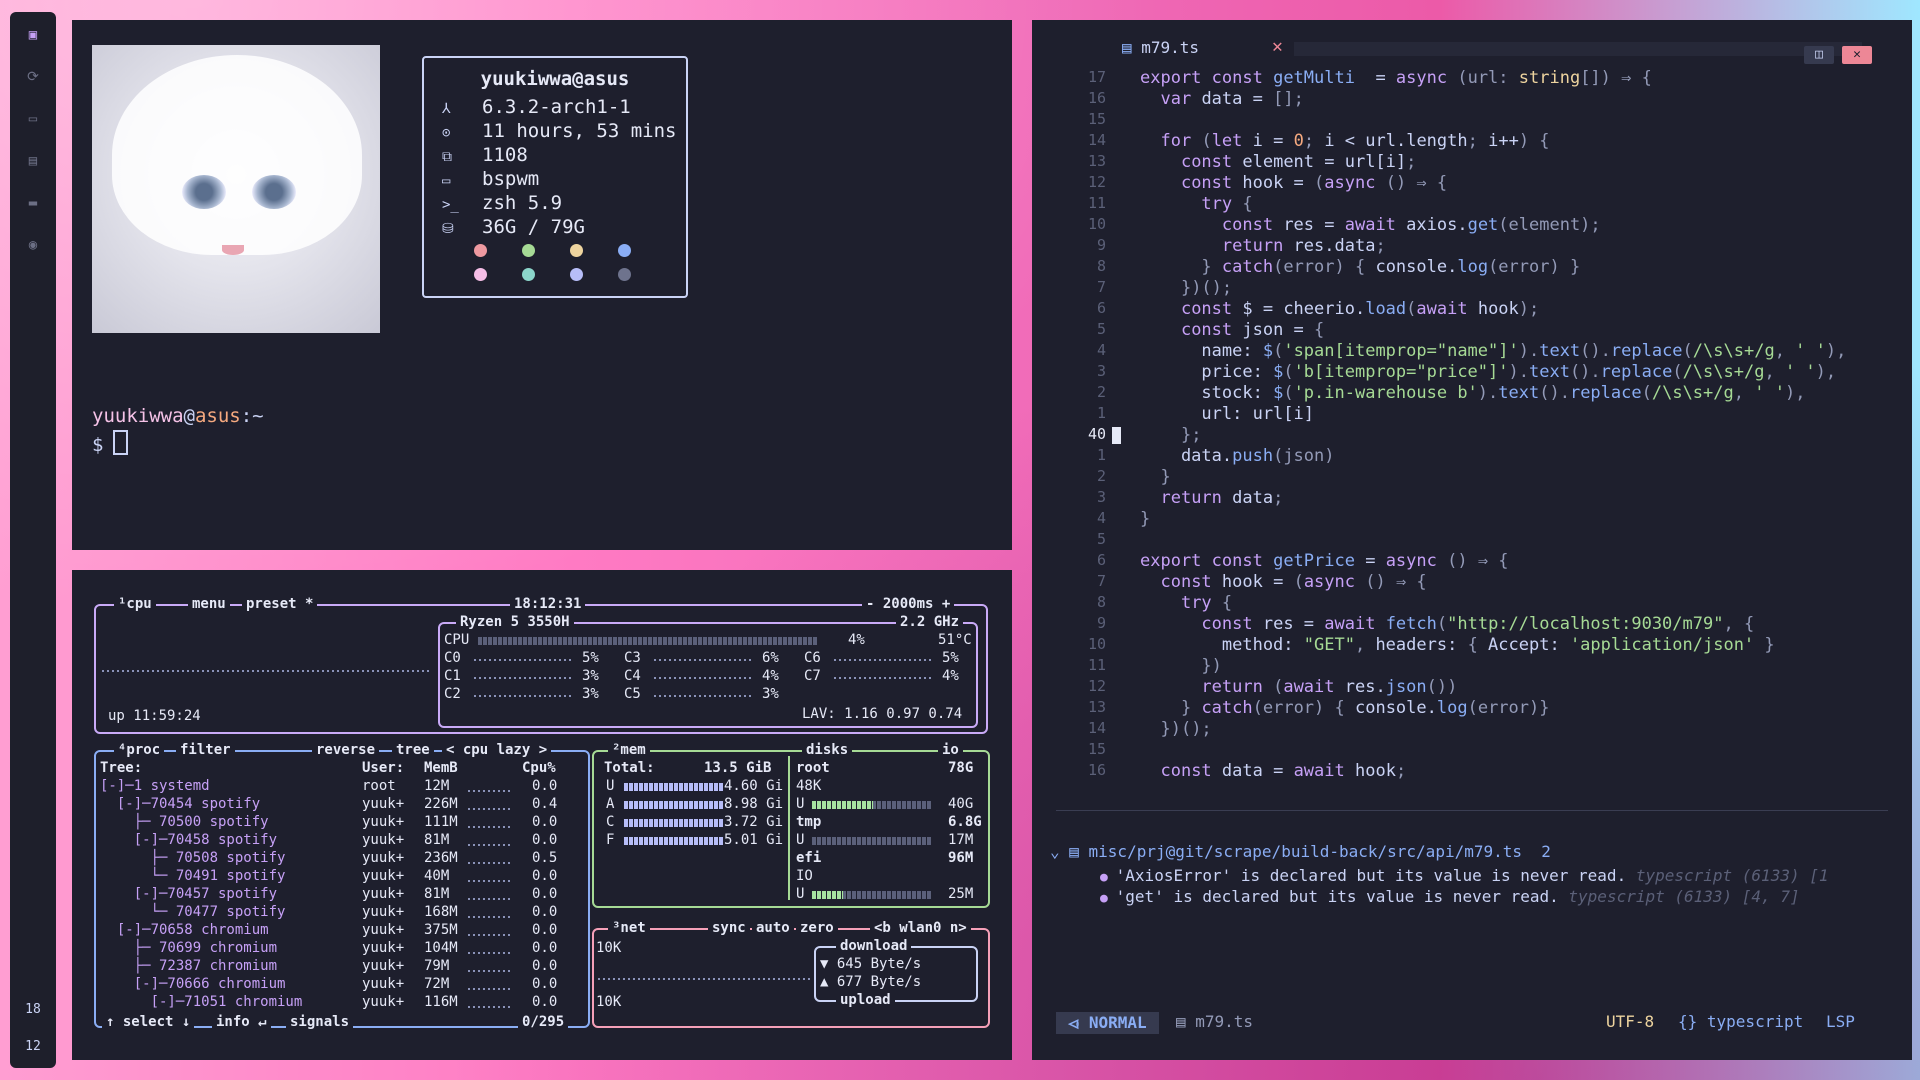 Image resolution: width=1920 pixels, height=1080 pixels. What do you see at coordinates (1101, 308) in the screenshot?
I see `line-number: 6` at bounding box center [1101, 308].